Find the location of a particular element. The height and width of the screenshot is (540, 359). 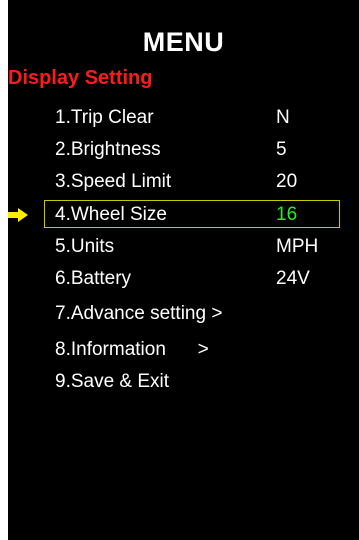

menu-item-brightness: 2.Brightness 5 is located at coordinates (183, 150).